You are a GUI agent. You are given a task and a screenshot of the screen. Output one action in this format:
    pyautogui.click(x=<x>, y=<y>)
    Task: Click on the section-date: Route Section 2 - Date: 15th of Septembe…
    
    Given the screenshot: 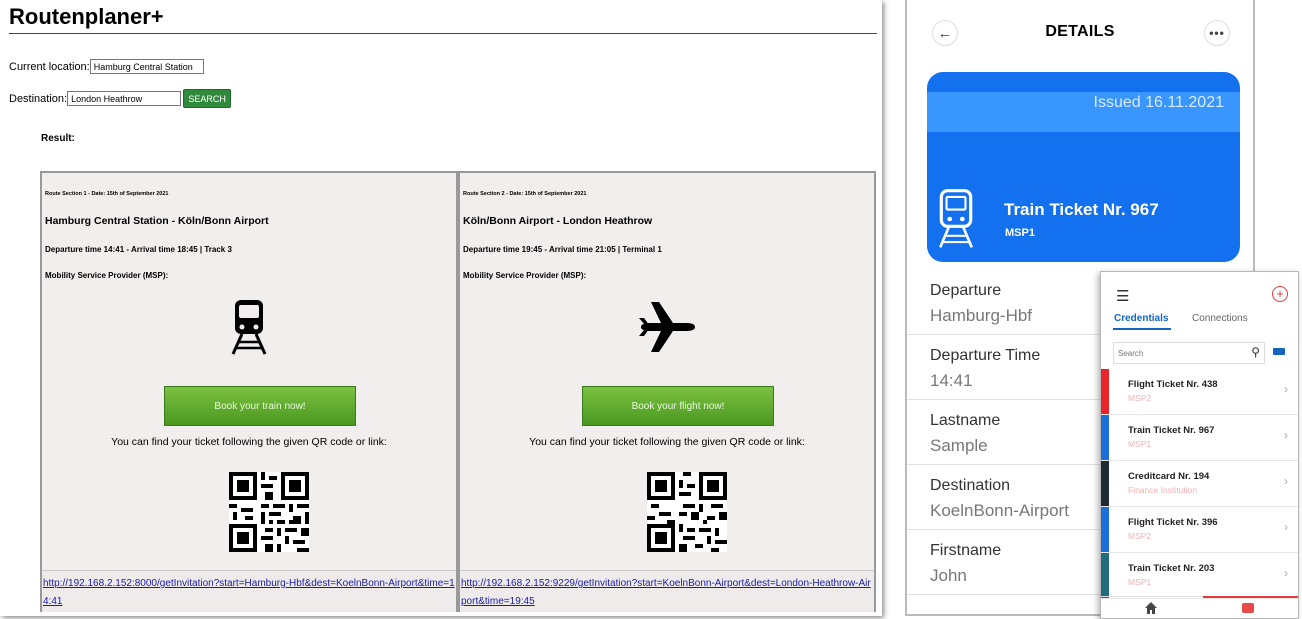 What is the action you would take?
    pyautogui.click(x=525, y=194)
    